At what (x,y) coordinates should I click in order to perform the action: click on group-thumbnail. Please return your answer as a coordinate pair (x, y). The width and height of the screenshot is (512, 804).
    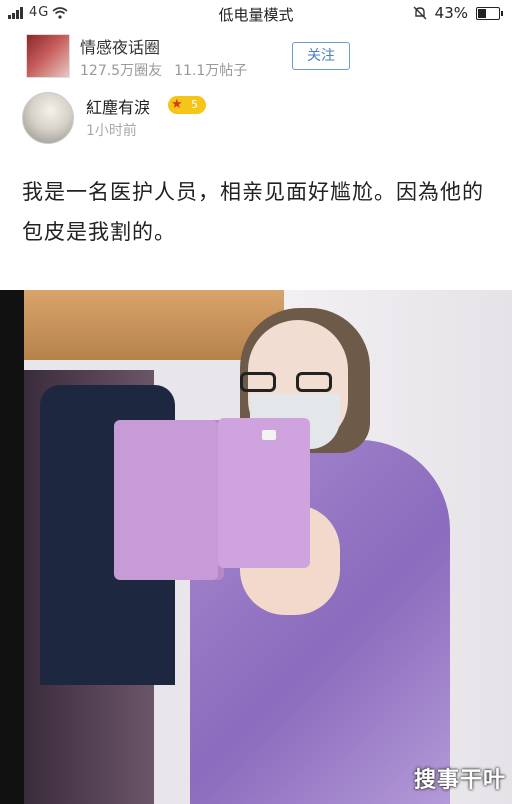
    Looking at the image, I should click on (48, 56).